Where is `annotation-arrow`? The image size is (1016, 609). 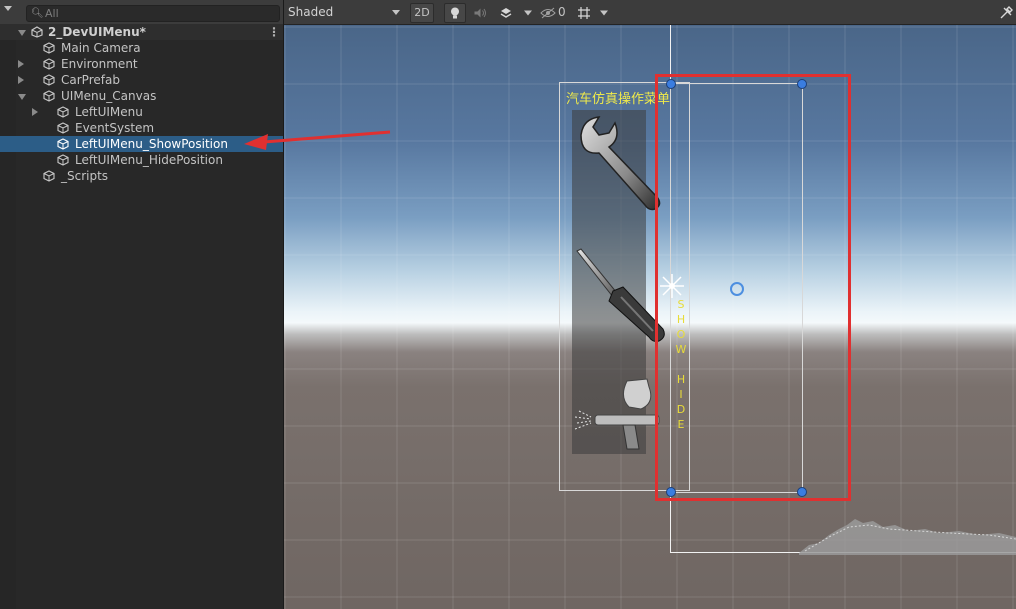 annotation-arrow is located at coordinates (317, 140).